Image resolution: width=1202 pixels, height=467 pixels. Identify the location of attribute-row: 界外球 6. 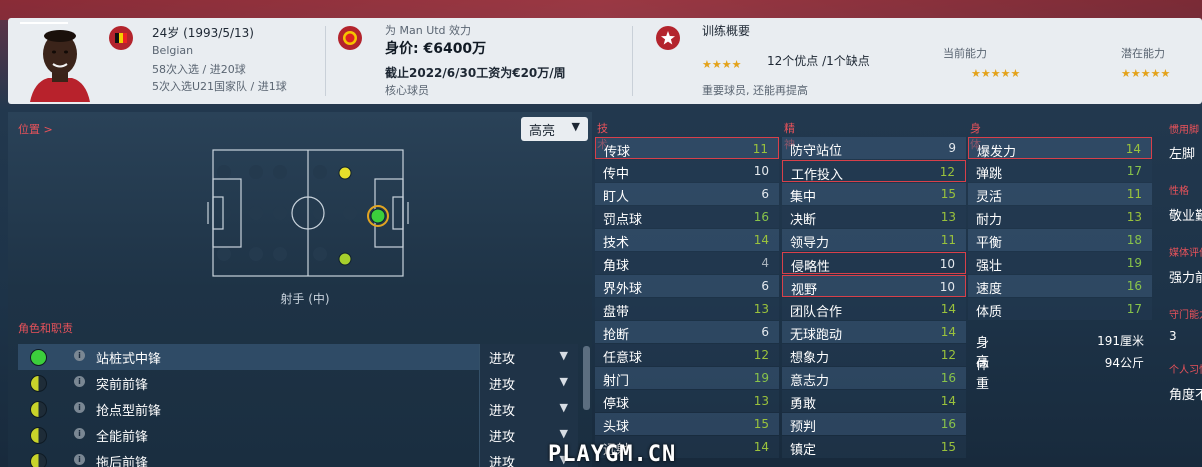
(687, 286).